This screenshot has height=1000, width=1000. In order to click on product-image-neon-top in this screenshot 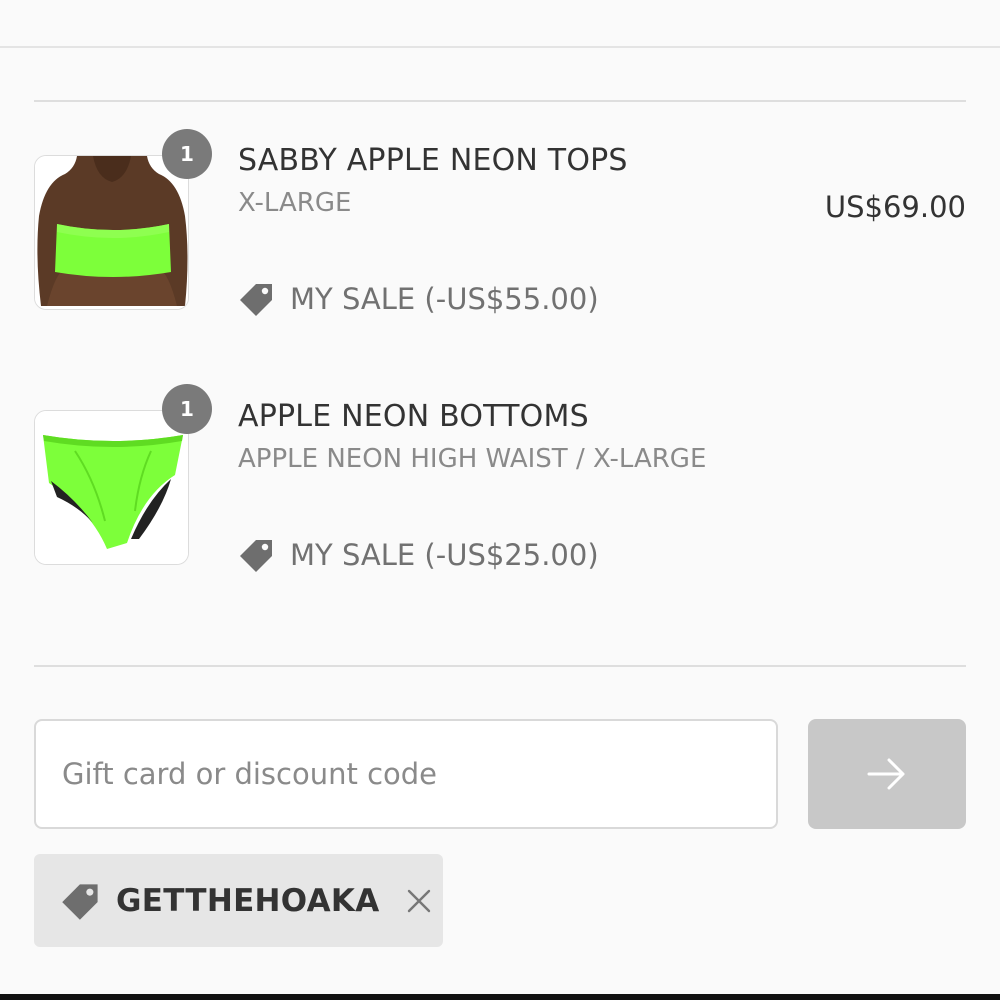, I will do `click(111, 232)`.